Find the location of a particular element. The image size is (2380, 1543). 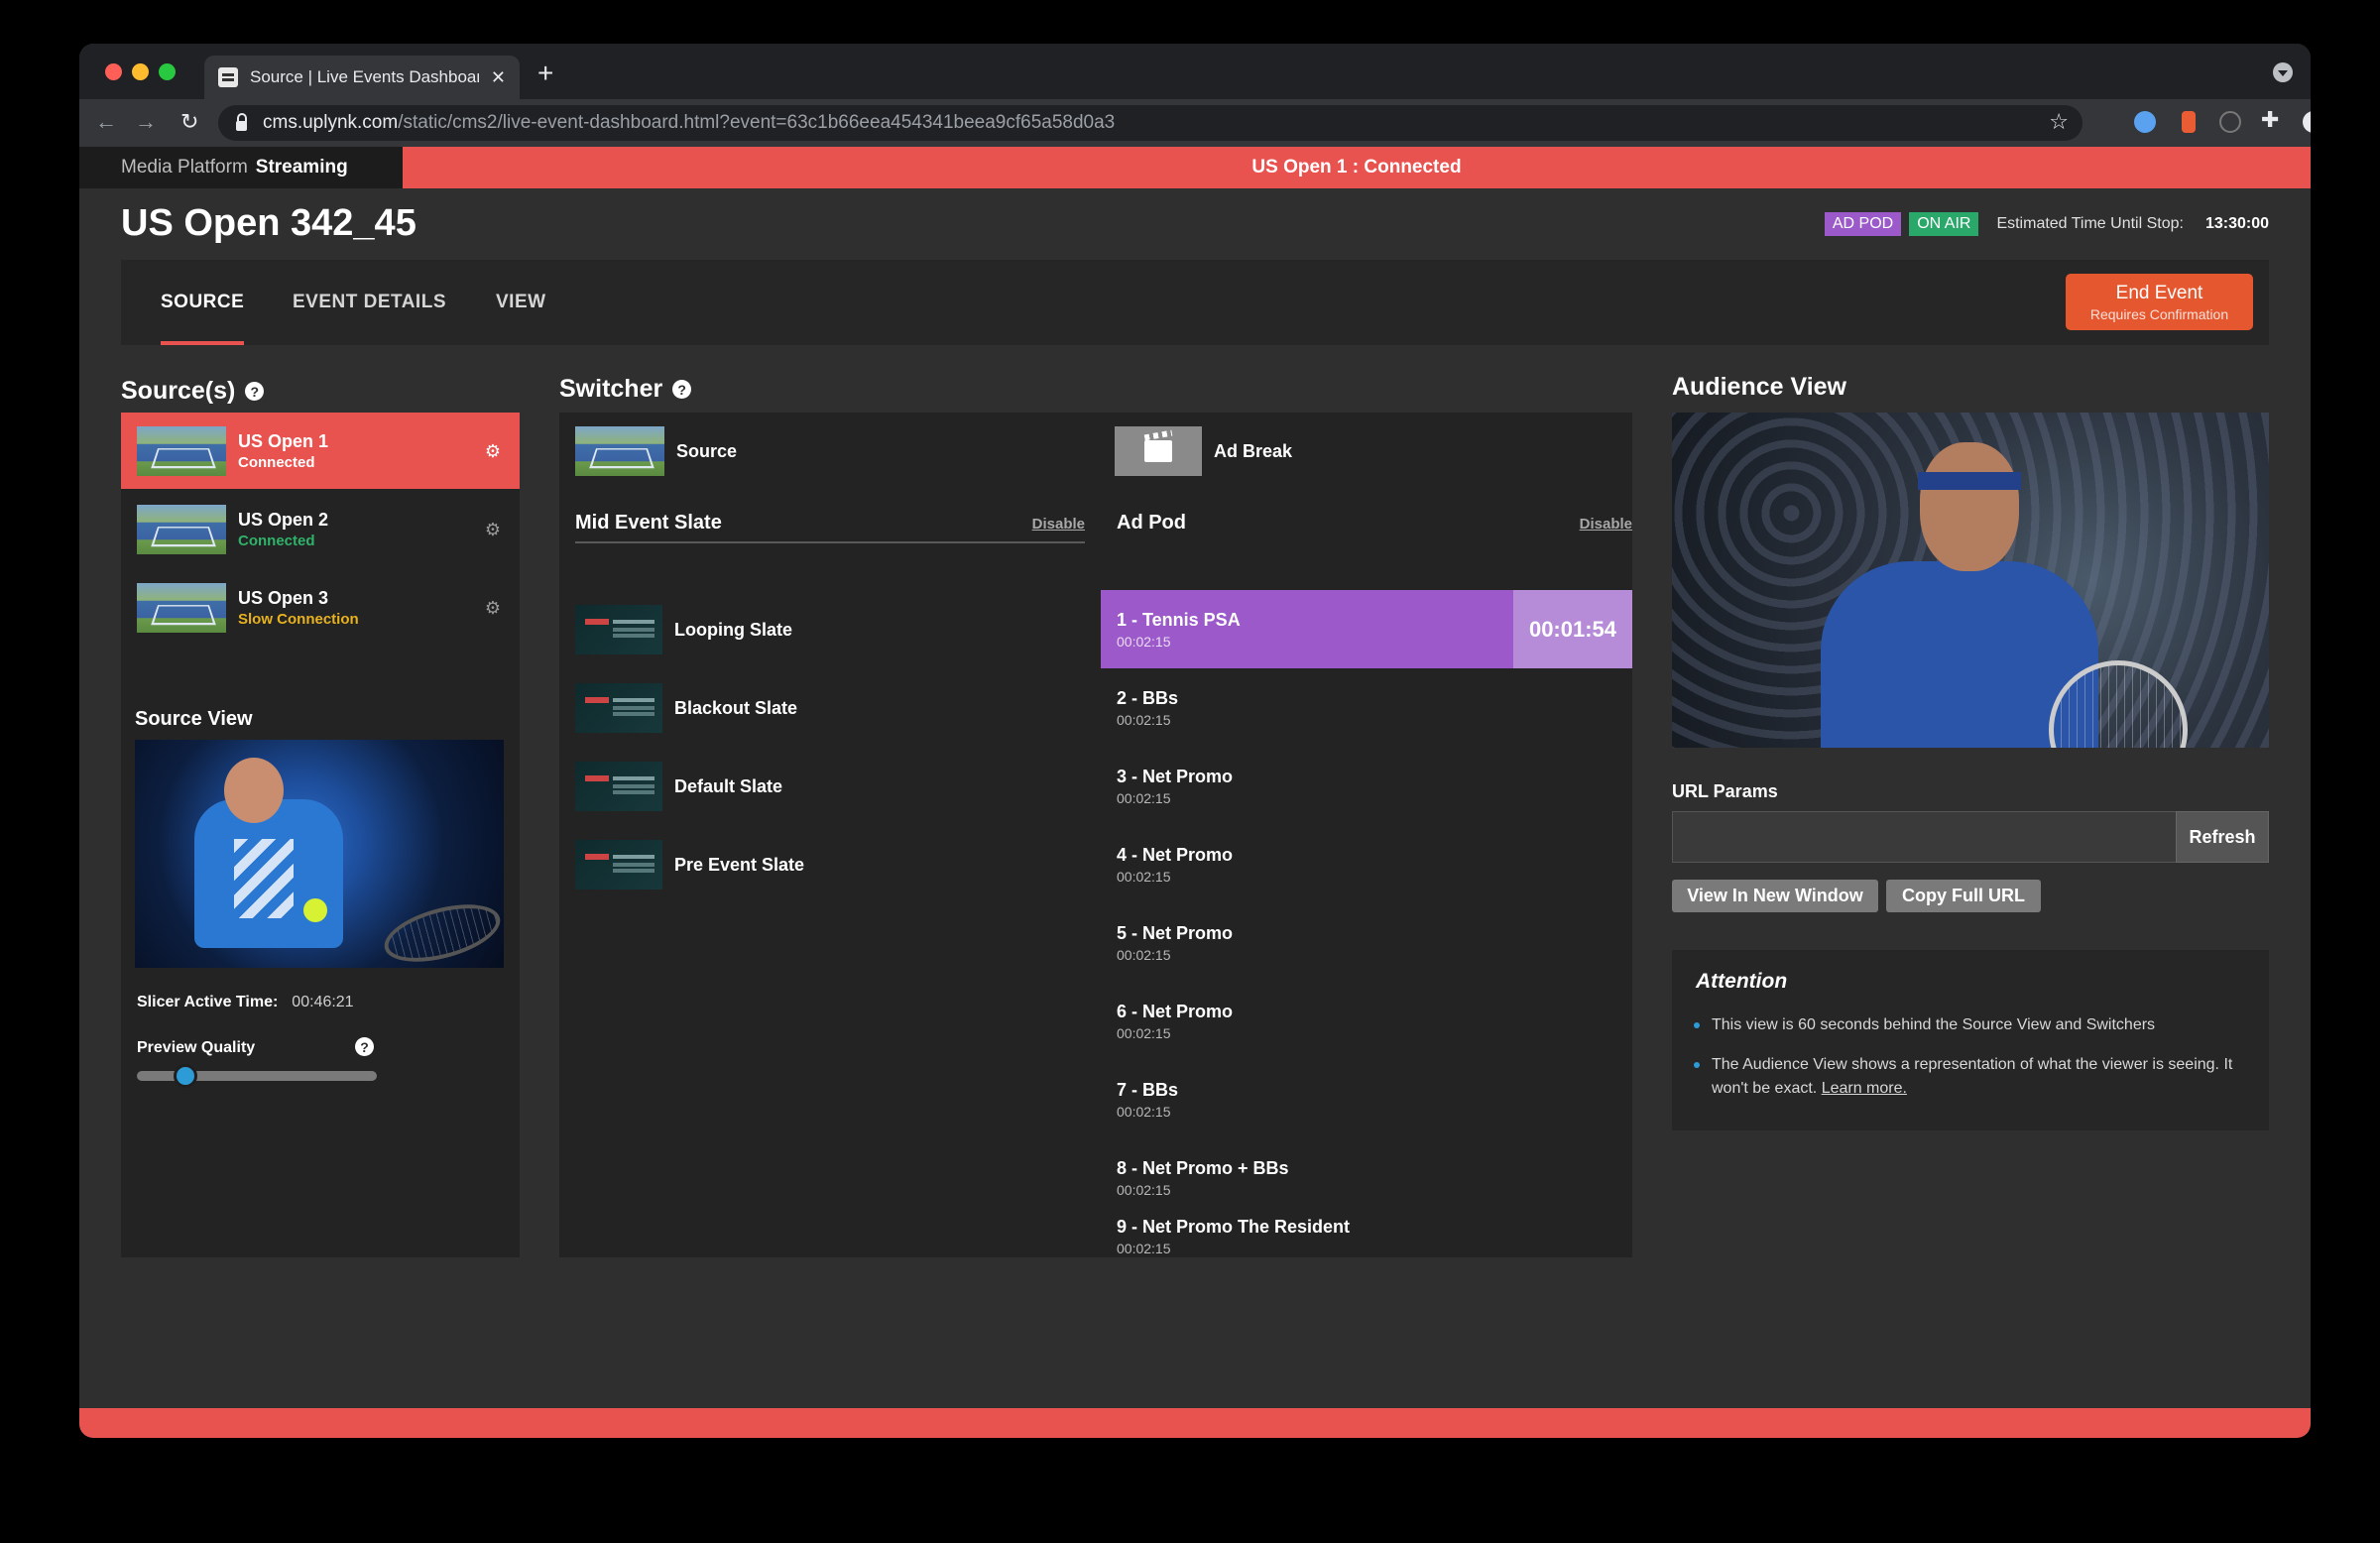

browser-tab-active: Source | Live Events Dashboard ✕ is located at coordinates (362, 77).